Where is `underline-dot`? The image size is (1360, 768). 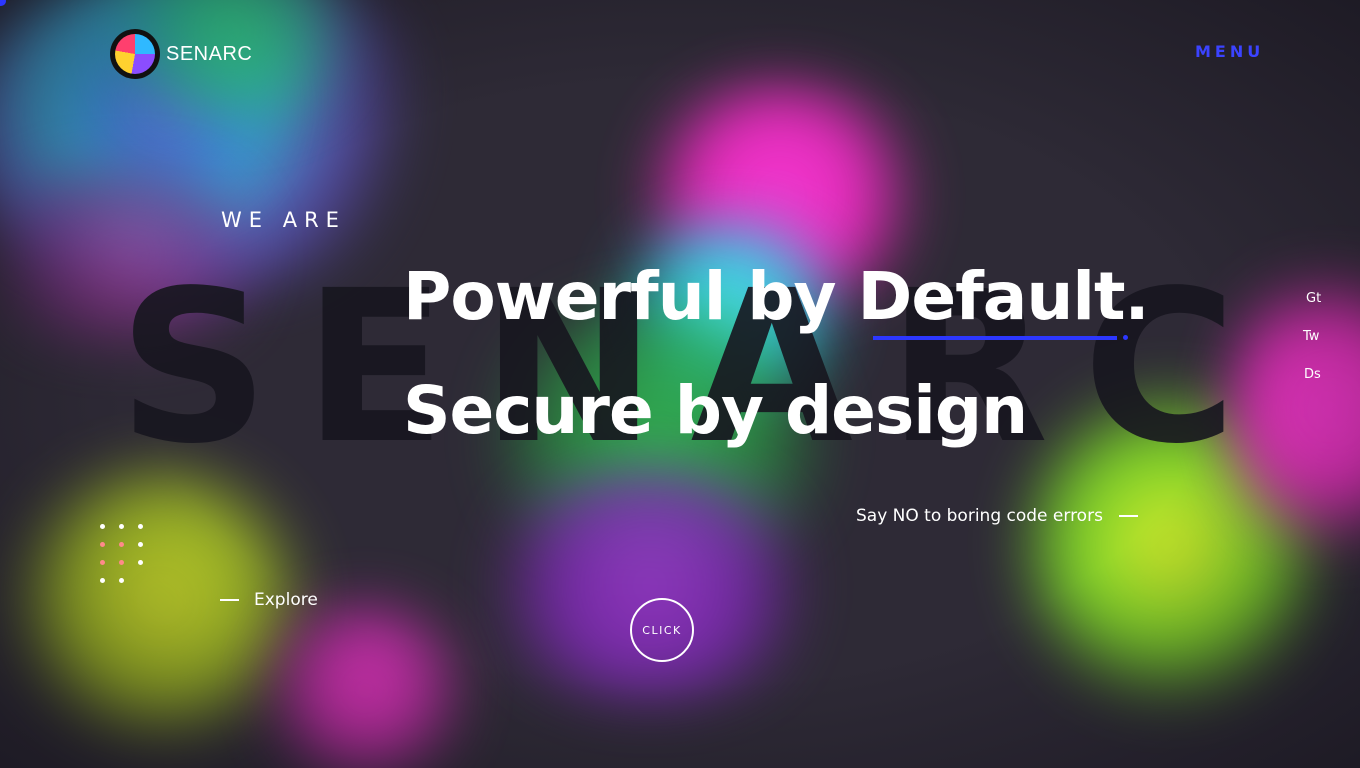
underline-dot is located at coordinates (1125, 337).